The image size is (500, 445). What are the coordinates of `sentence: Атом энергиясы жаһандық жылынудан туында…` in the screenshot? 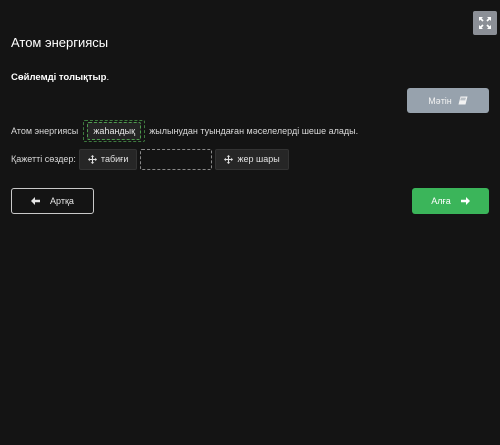 It's located at (184, 131).